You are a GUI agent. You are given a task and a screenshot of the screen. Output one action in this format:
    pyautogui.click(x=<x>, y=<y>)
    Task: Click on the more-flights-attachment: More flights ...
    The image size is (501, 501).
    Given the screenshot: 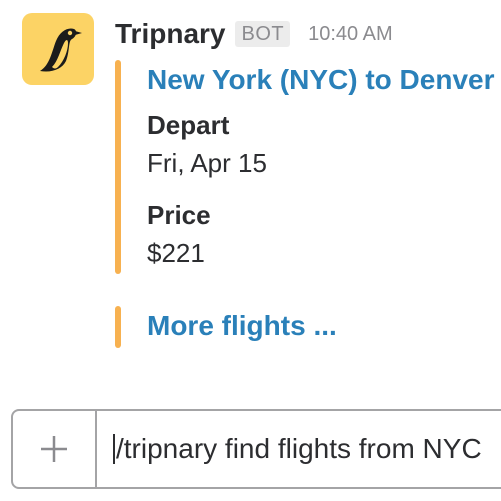 What is the action you would take?
    pyautogui.click(x=308, y=327)
    